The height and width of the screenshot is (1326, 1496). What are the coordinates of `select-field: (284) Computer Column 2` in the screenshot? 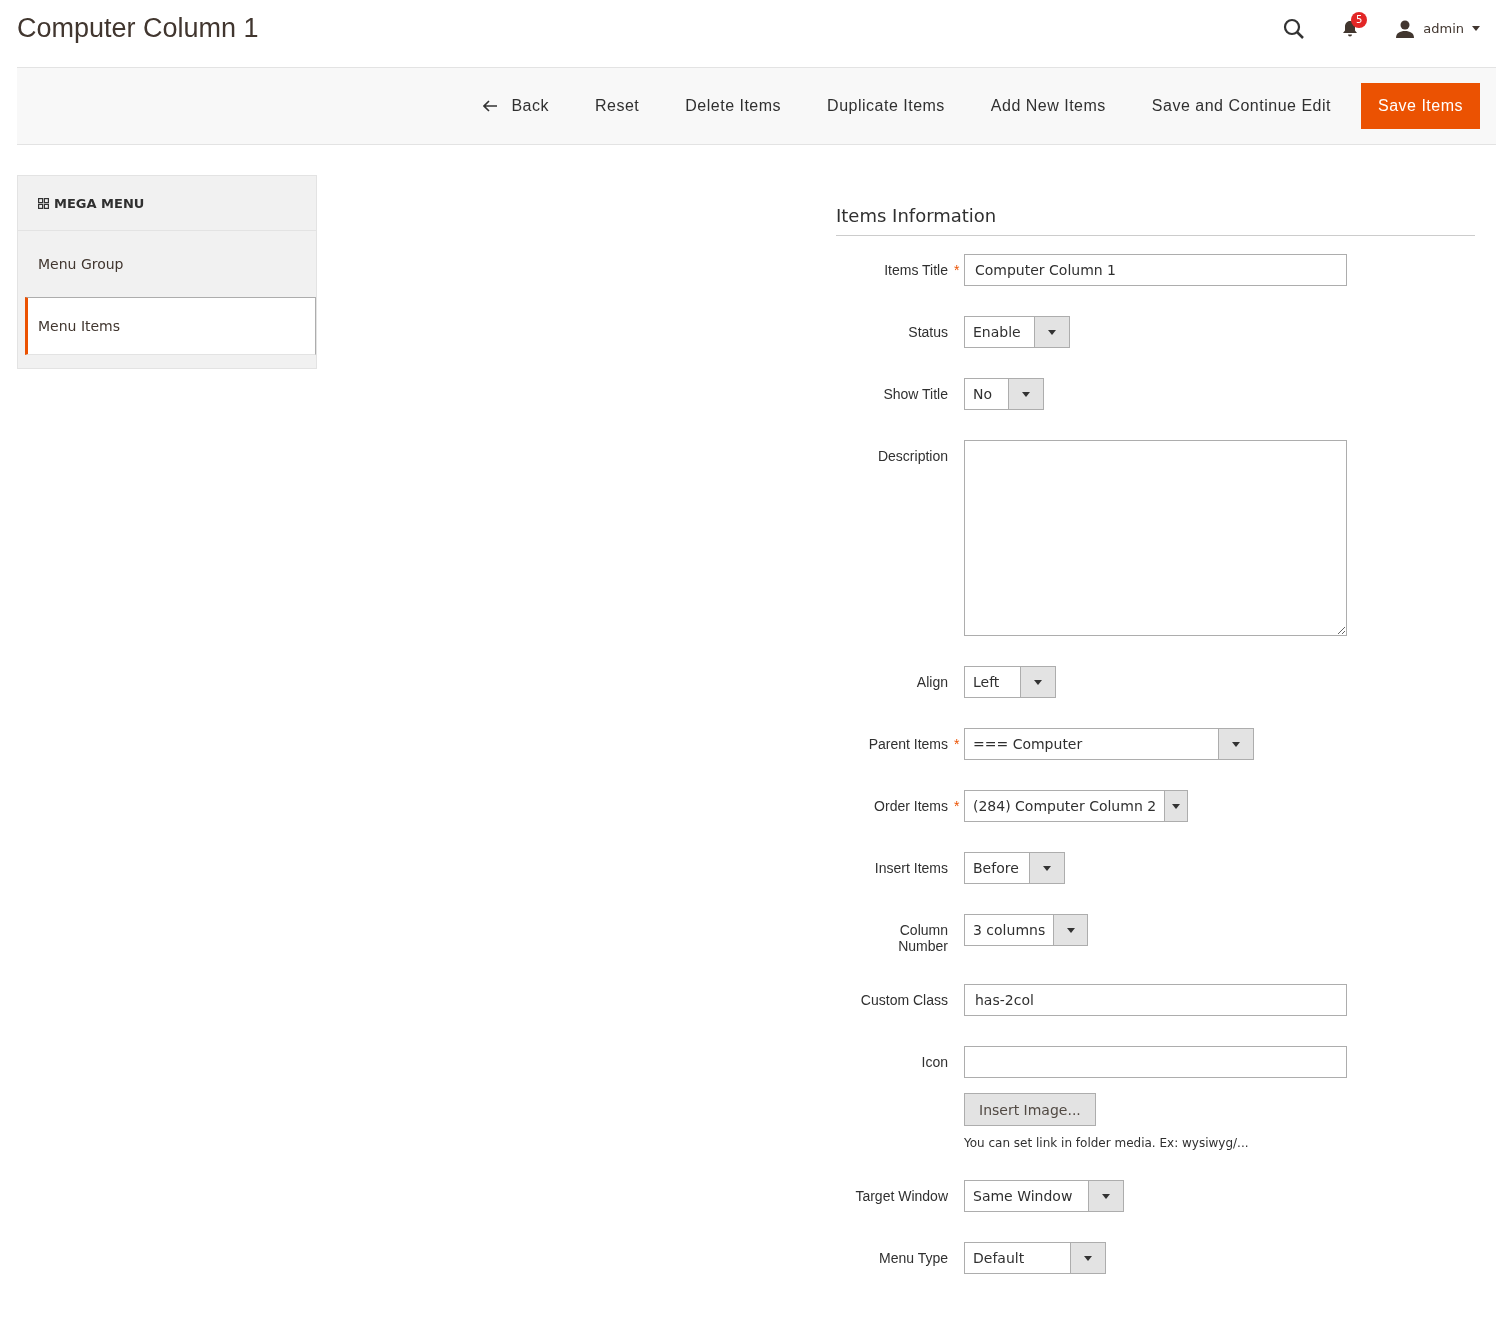 It's located at (1076, 806).